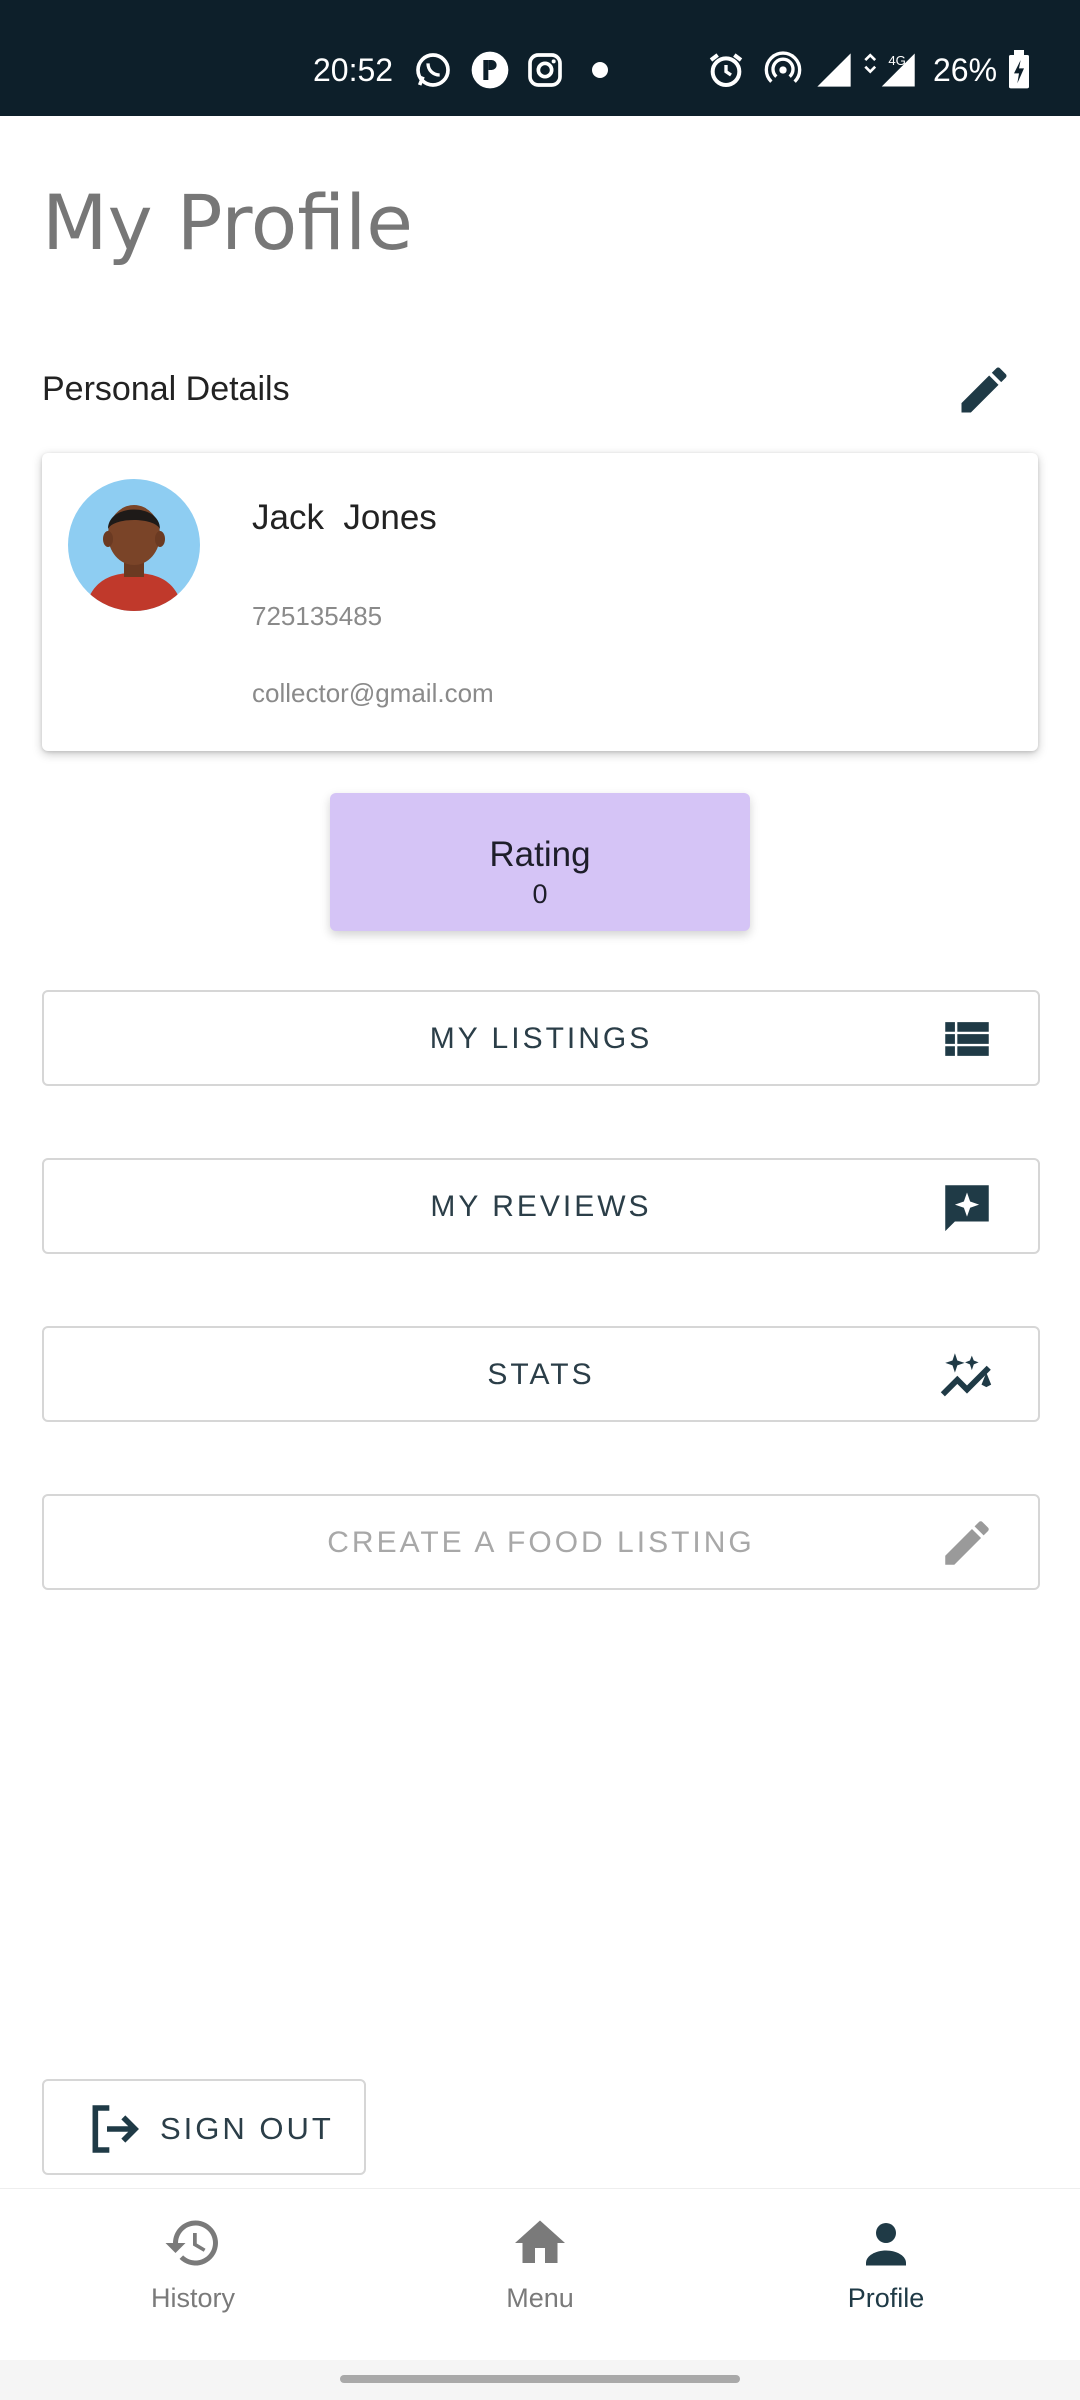 This screenshot has height=2400, width=1080. I want to click on sign-out-button: SIGN OUT, so click(204, 2127).